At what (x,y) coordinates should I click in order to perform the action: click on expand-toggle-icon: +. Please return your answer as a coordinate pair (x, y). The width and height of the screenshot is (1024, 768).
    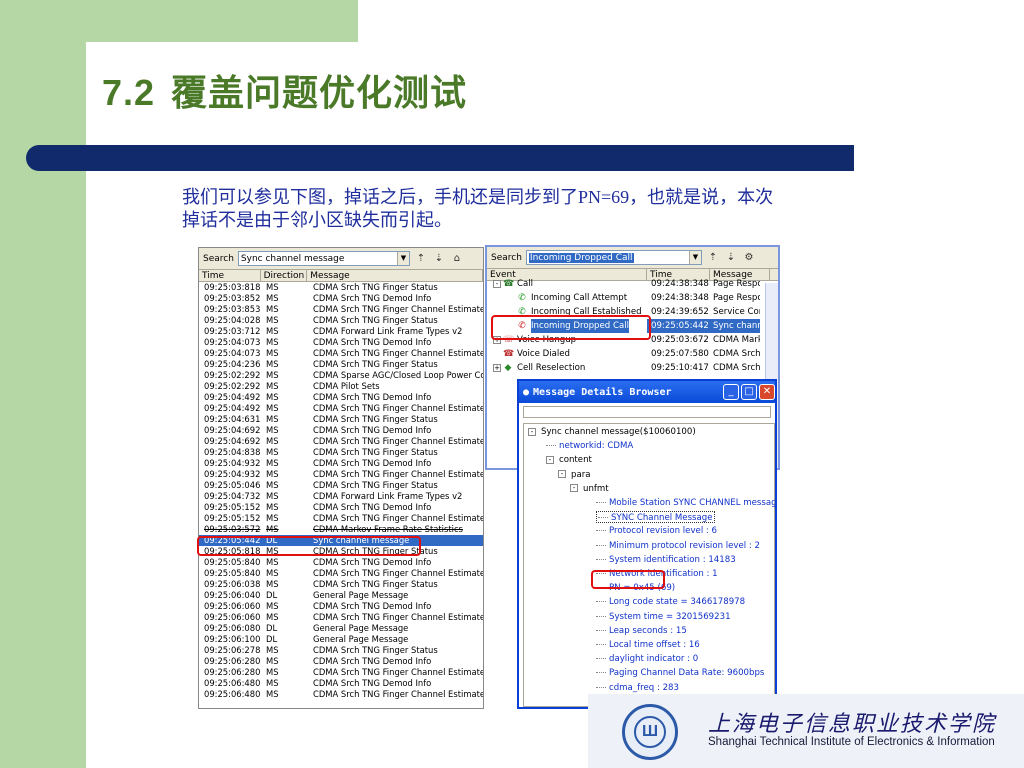
    Looking at the image, I should click on (497, 368).